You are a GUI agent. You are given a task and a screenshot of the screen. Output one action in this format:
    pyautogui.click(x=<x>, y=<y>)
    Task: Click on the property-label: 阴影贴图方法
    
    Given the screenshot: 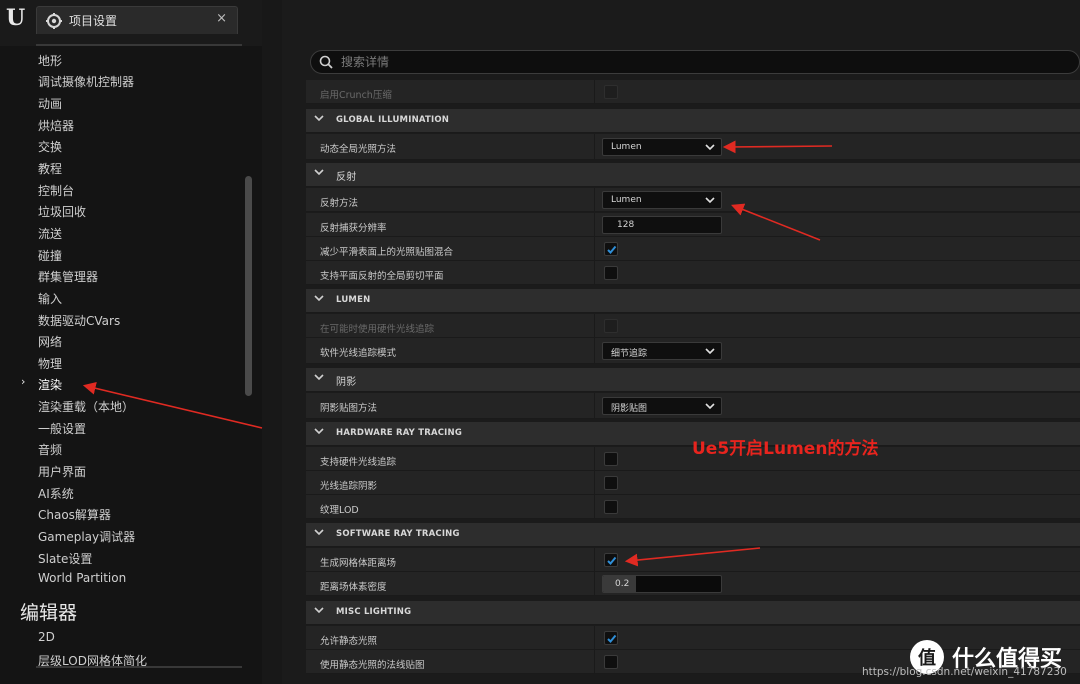 What is the action you would take?
    pyautogui.click(x=349, y=408)
    